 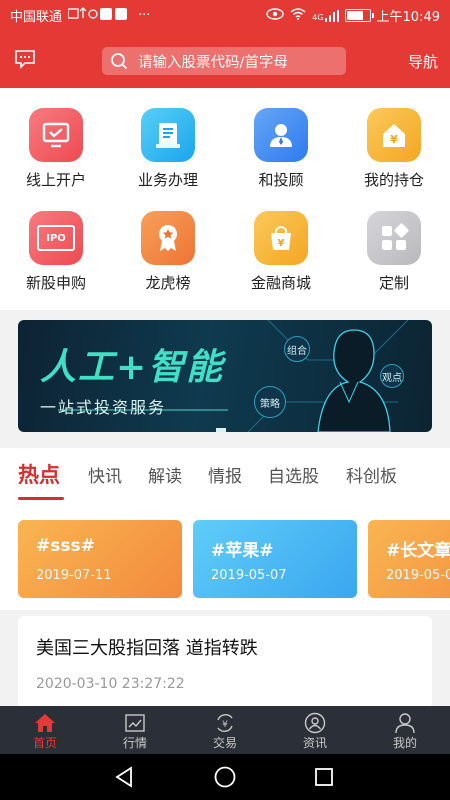 I want to click on custom-tiles-icon, so click(x=394, y=238).